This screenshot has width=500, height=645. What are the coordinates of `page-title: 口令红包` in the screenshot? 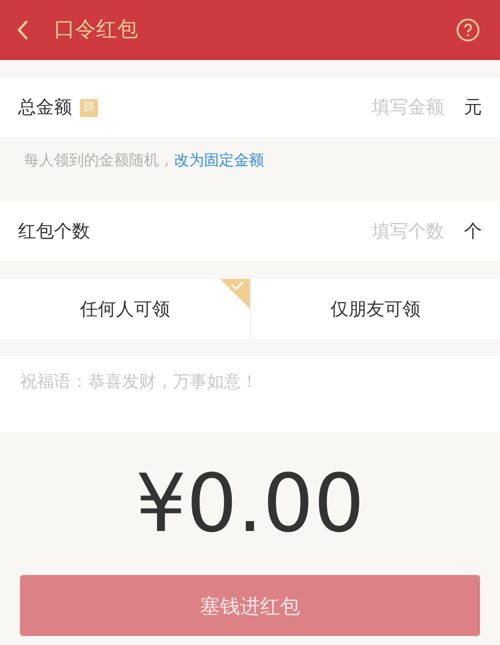 It's located at (96, 29).